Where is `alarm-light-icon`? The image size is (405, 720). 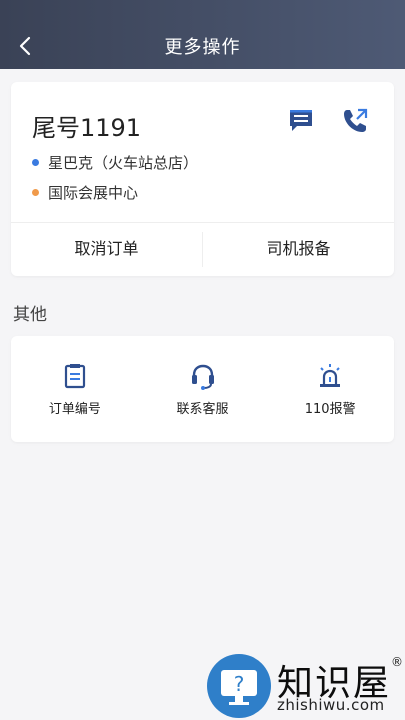 alarm-light-icon is located at coordinates (330, 375).